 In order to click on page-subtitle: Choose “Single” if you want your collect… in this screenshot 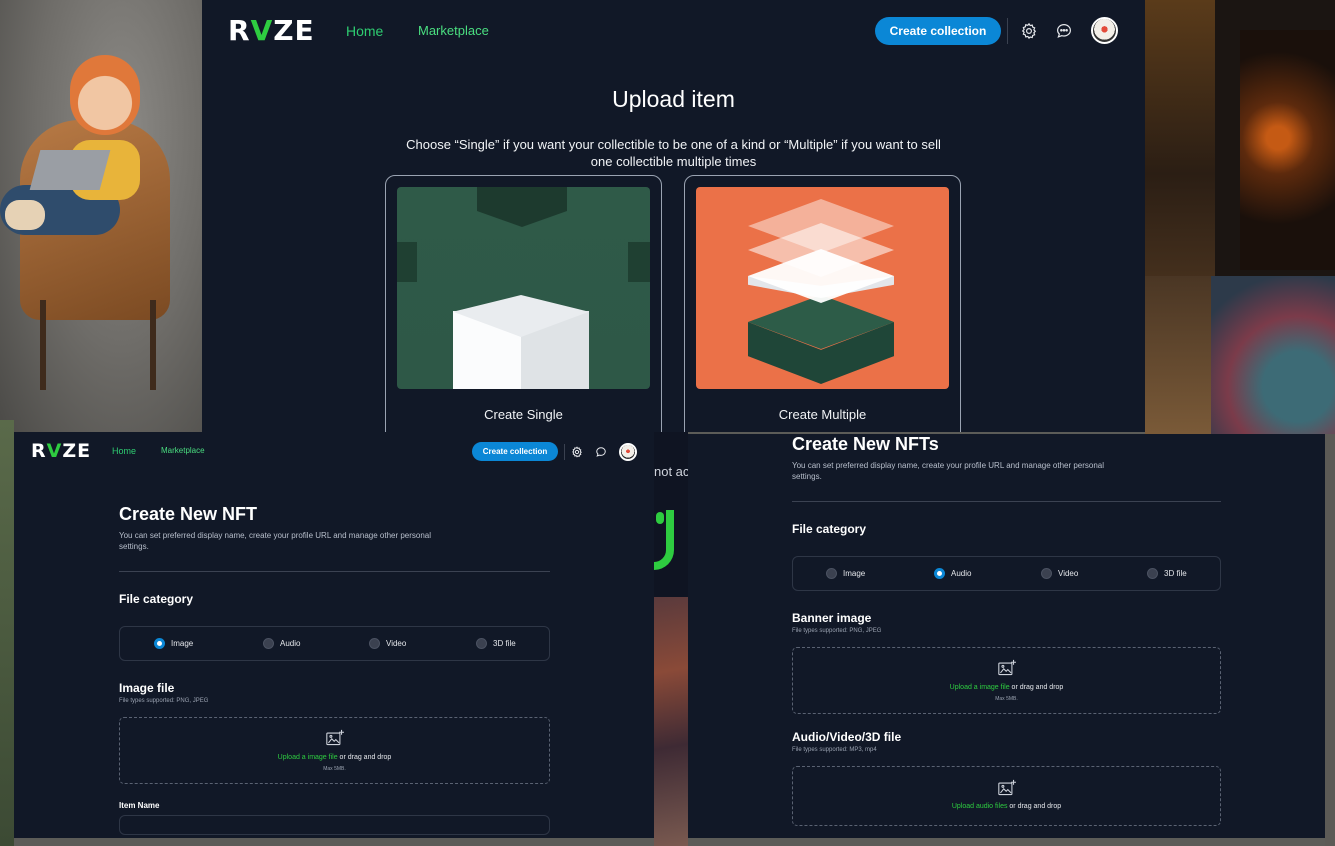, I will do `click(673, 153)`.